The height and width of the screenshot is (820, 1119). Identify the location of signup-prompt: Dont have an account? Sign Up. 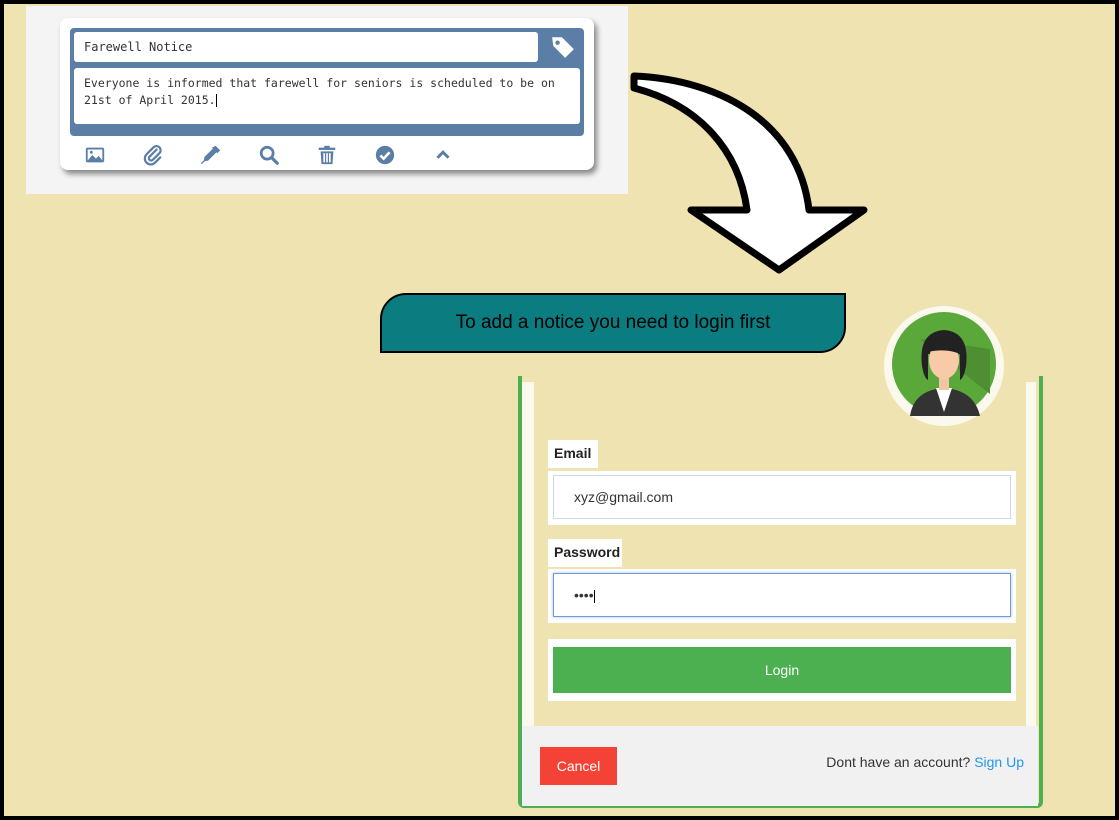
(925, 762).